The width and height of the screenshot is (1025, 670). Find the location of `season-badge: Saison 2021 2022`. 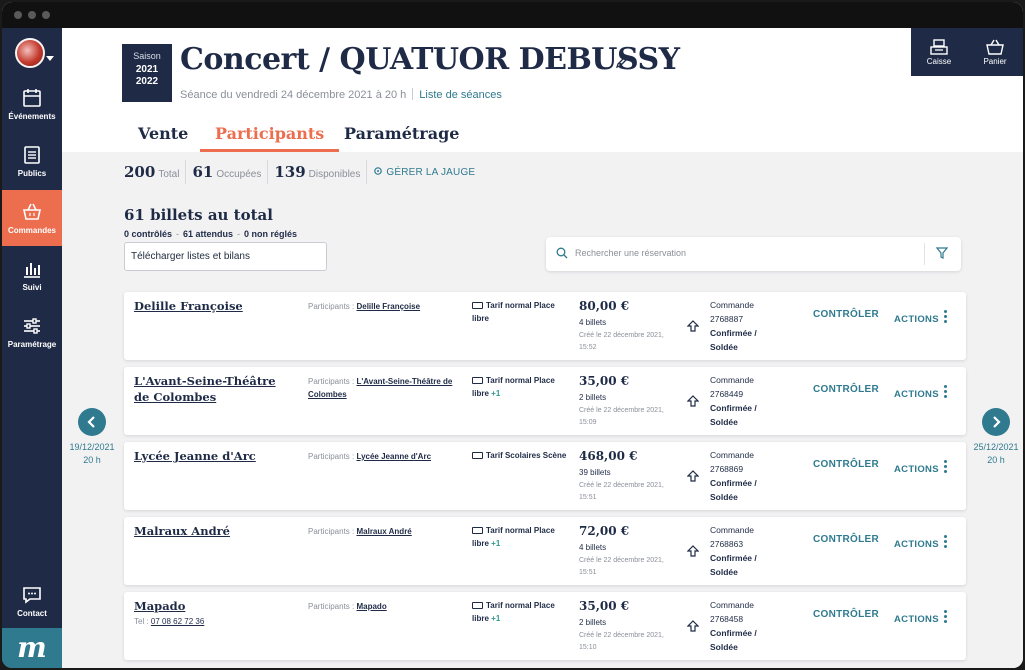

season-badge: Saison 2021 2022 is located at coordinates (147, 73).